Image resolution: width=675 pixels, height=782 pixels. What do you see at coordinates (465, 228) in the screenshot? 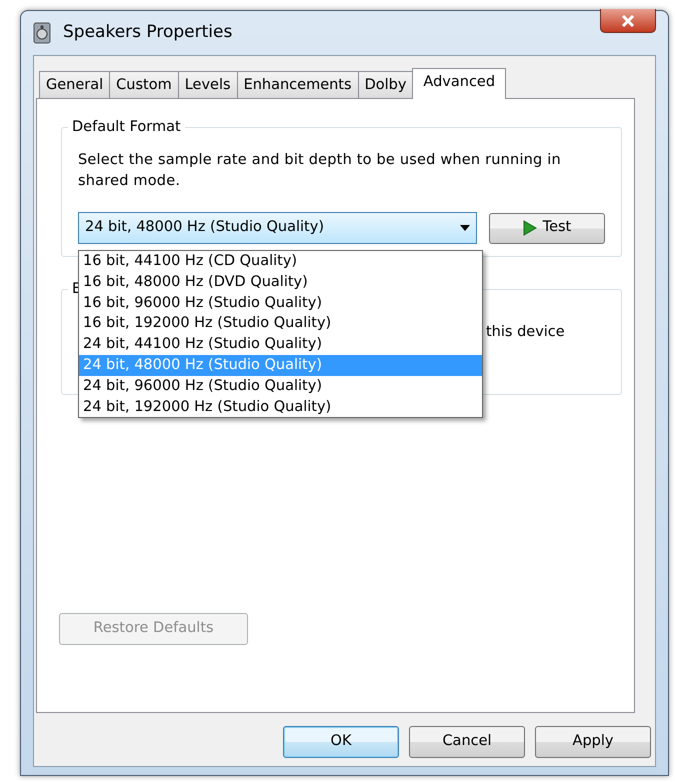
I see `caret-icon` at bounding box center [465, 228].